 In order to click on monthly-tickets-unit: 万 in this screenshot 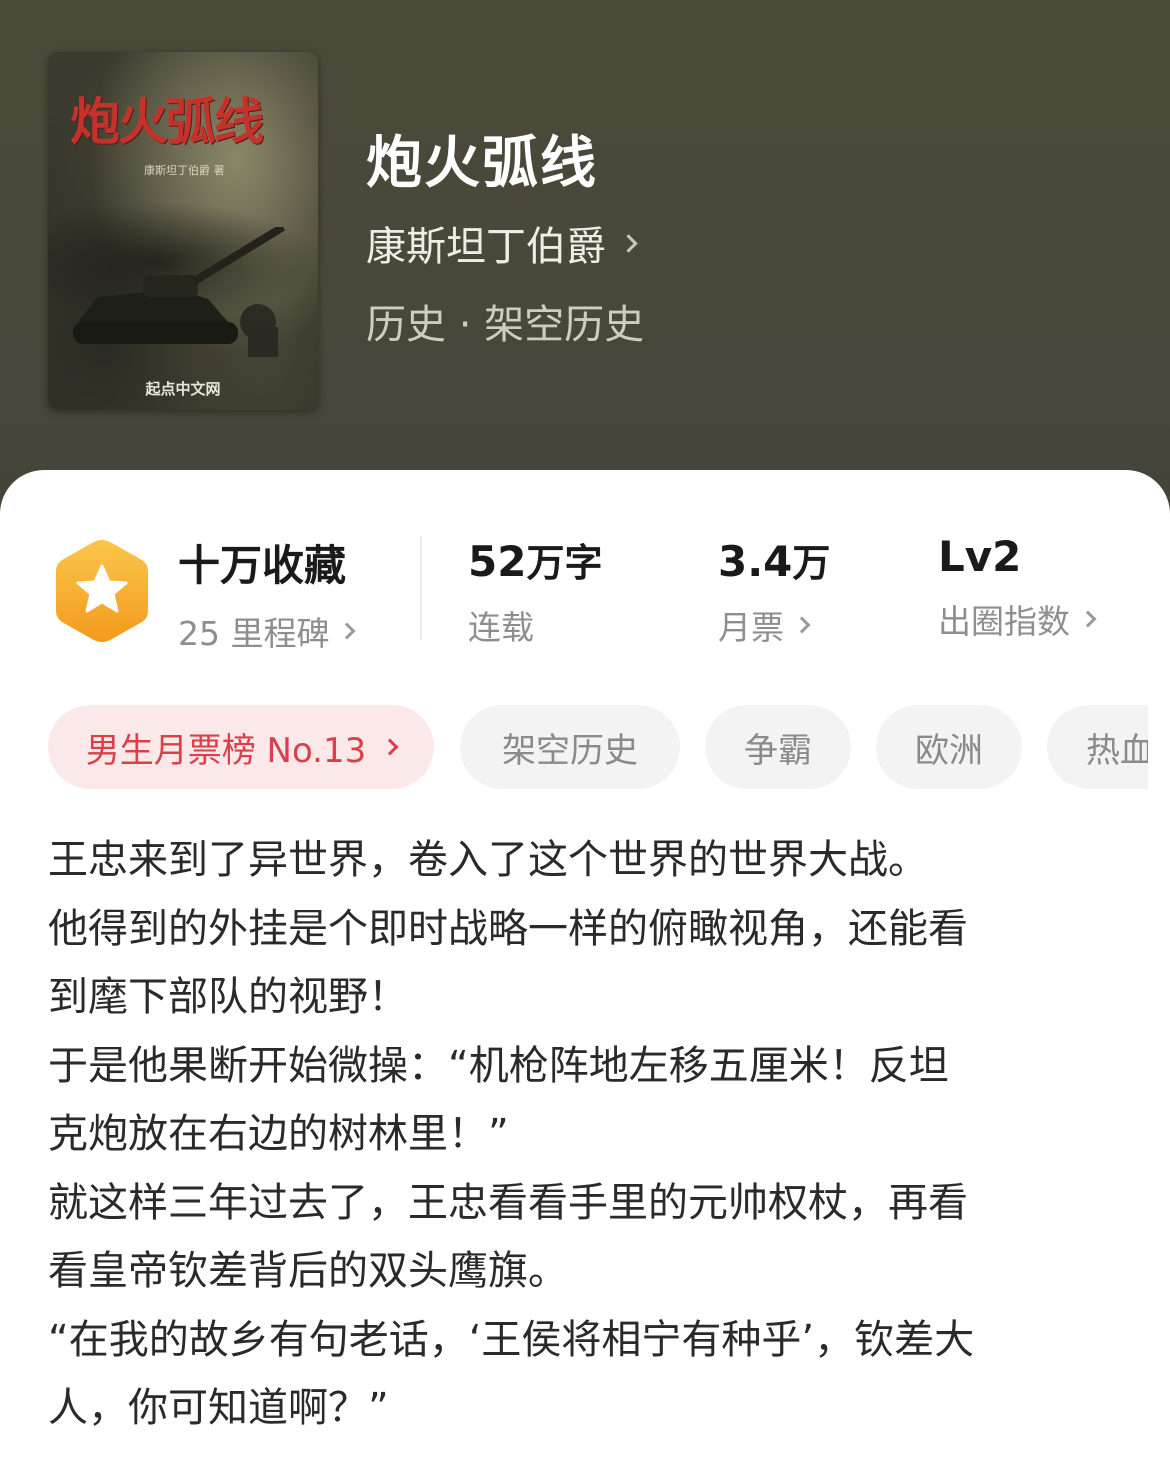, I will do `click(811, 563)`.